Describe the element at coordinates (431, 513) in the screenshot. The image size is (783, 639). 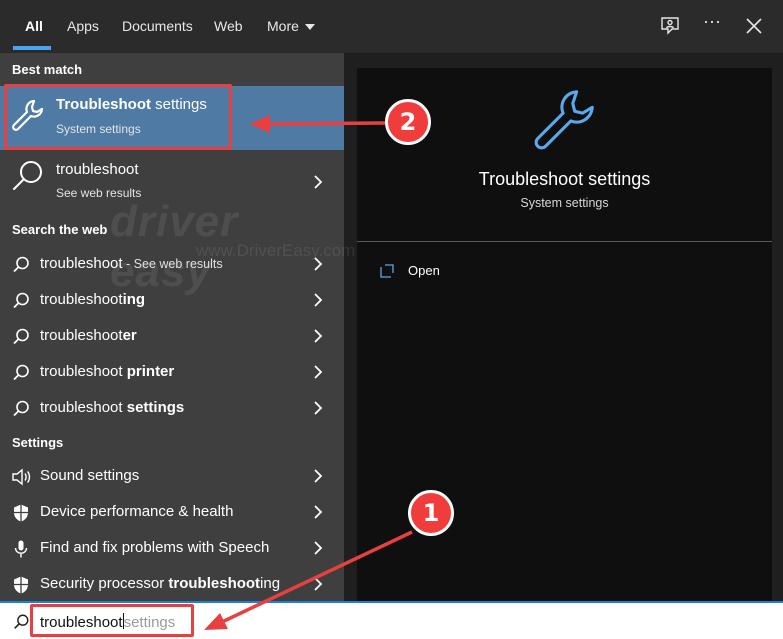
I see `step-badge-1: 1` at that location.